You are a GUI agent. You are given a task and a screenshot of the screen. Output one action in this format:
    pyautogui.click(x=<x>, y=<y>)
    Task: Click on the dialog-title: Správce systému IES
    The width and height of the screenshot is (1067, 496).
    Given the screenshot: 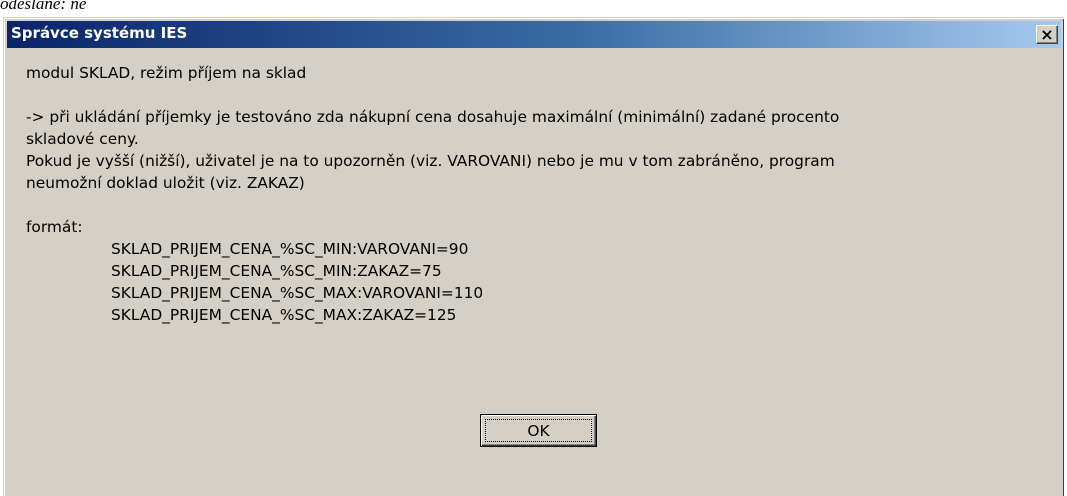 What is the action you would take?
    pyautogui.click(x=99, y=33)
    